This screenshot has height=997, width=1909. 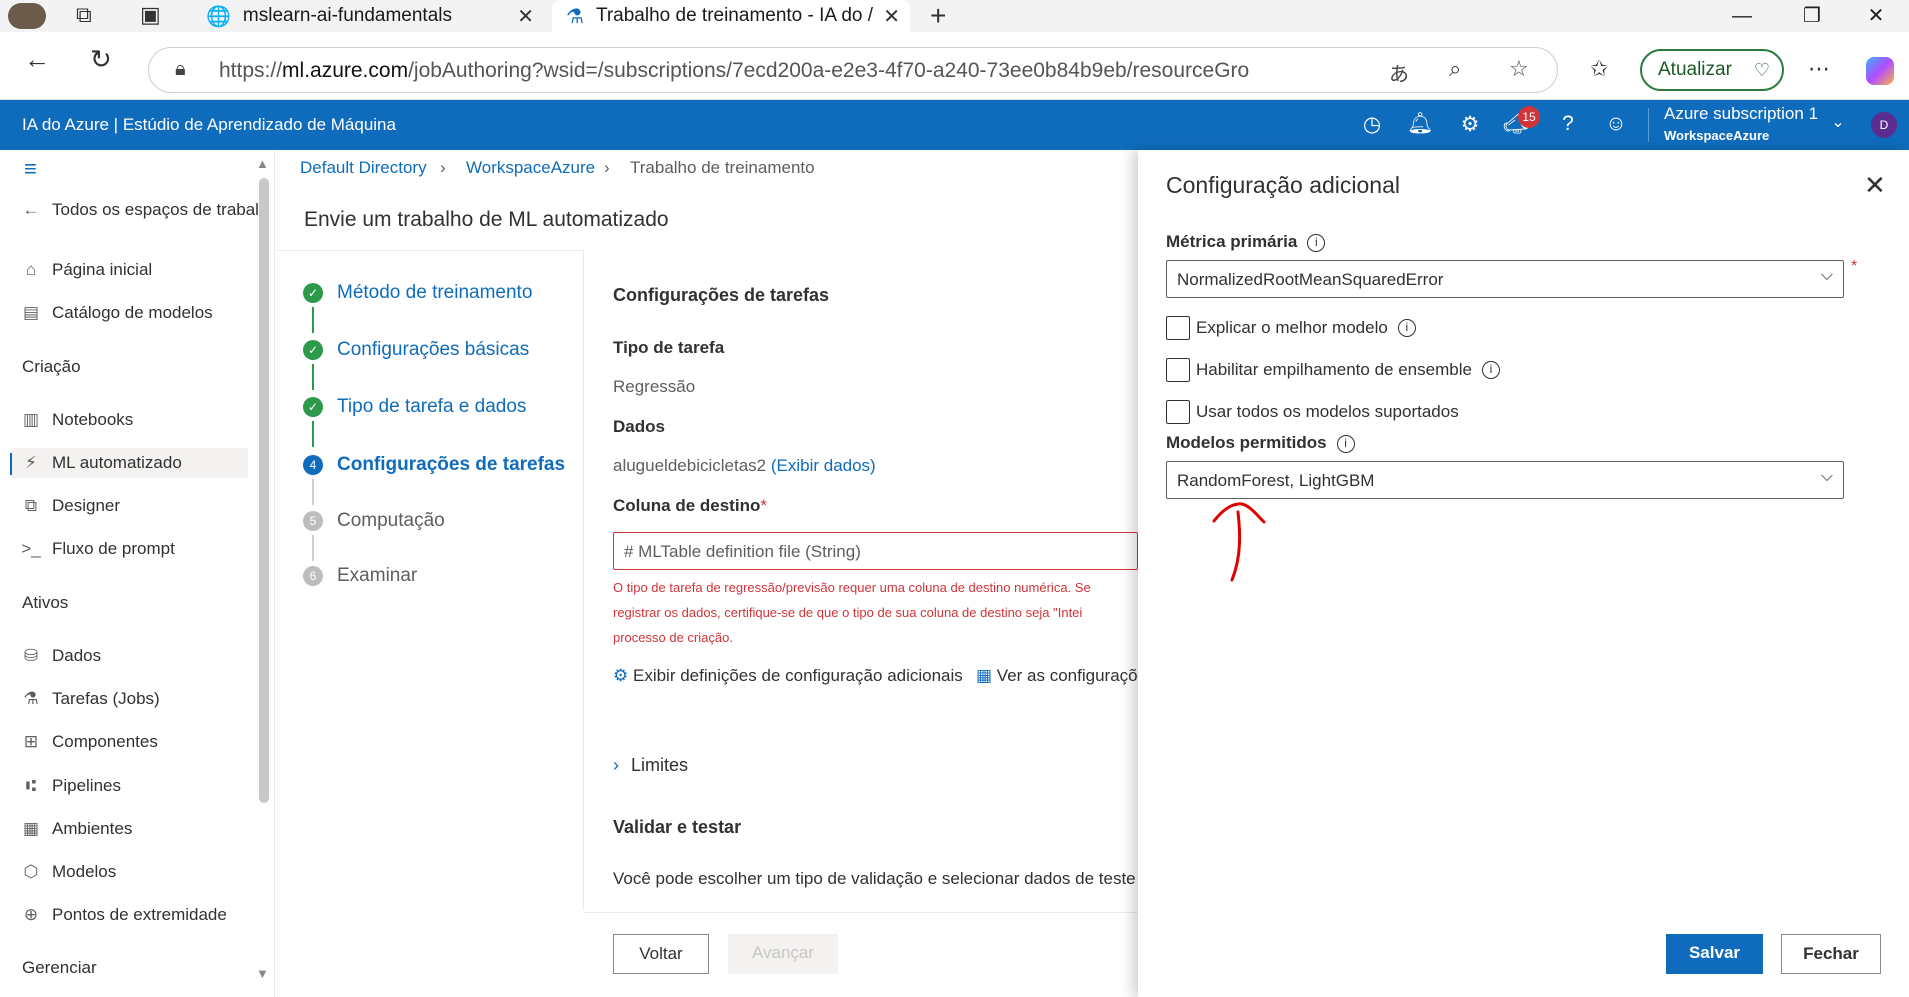 I want to click on view-data-link: (Exibir dados), so click(x=823, y=465).